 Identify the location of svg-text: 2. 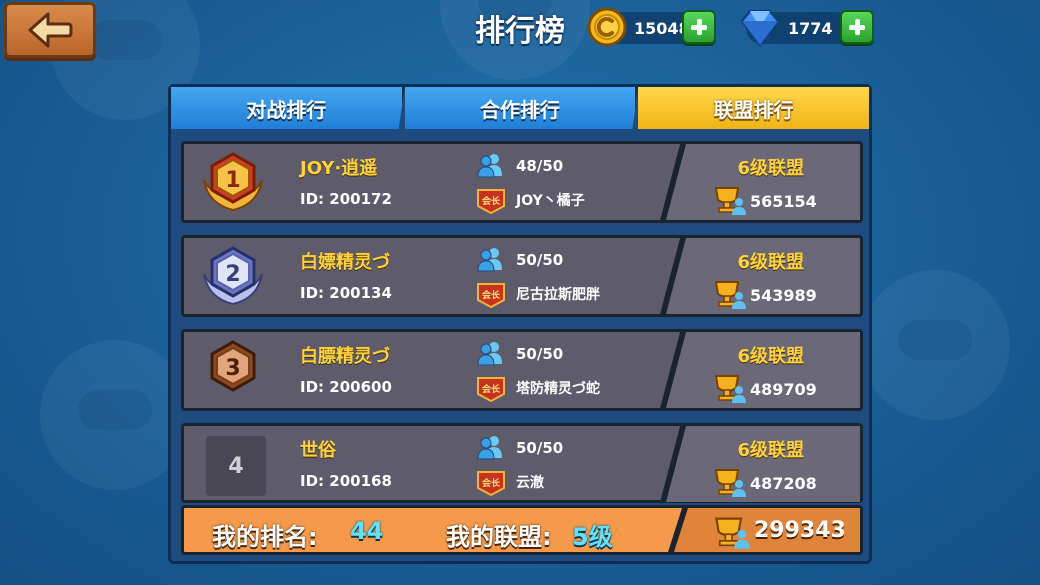
(232, 274).